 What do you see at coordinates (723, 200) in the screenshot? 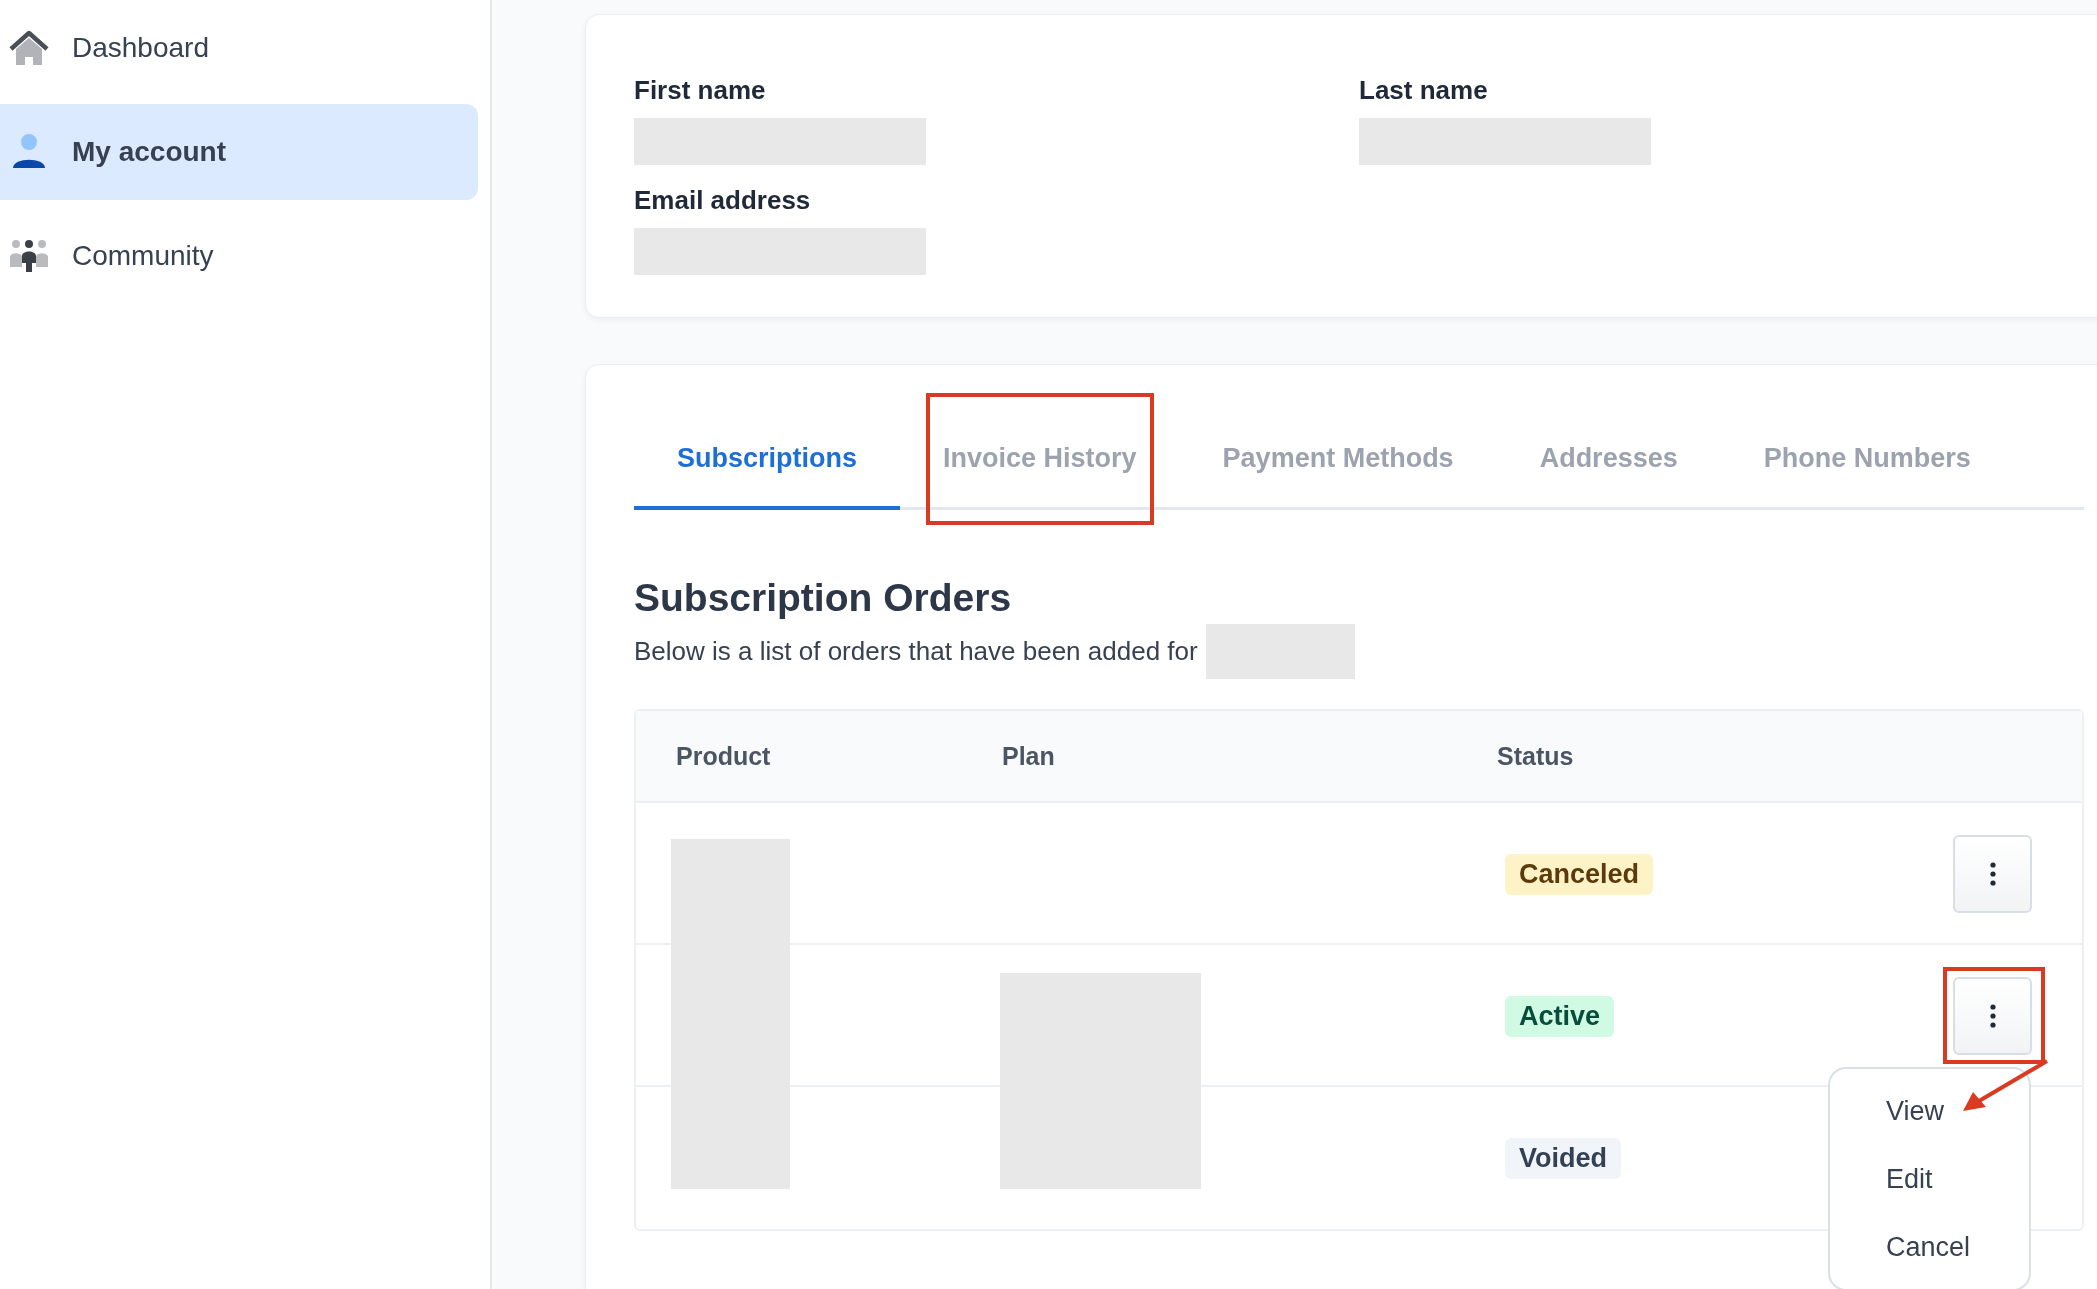
I see `field-label: Email address` at bounding box center [723, 200].